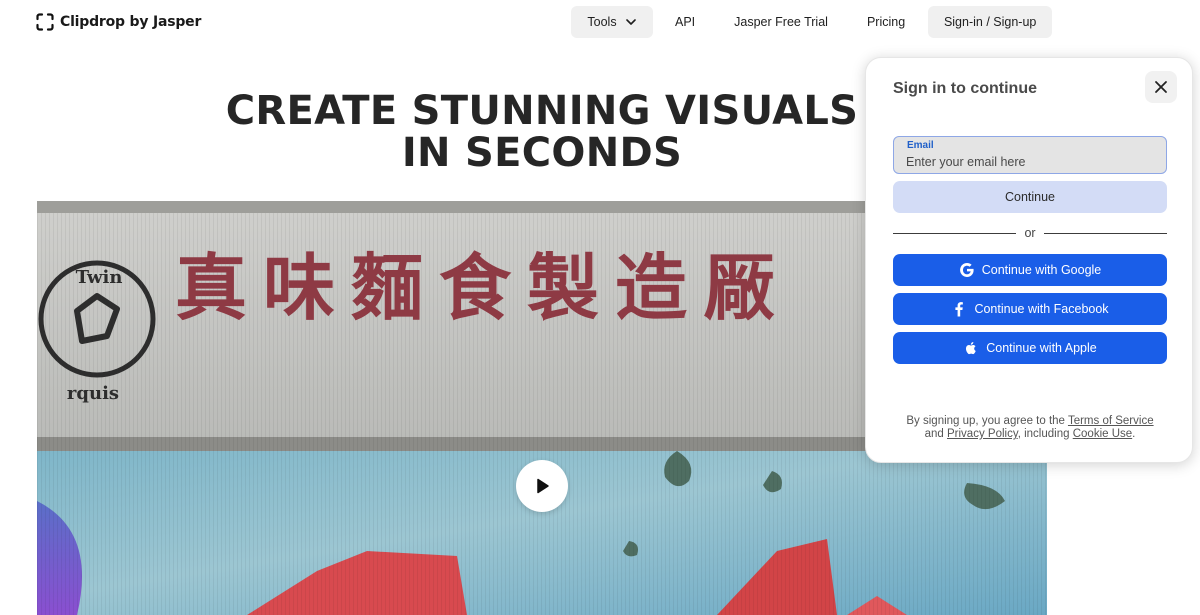  Describe the element at coordinates (542, 153) in the screenshot. I see `hero-headline-line2: IN SECONDS` at that location.